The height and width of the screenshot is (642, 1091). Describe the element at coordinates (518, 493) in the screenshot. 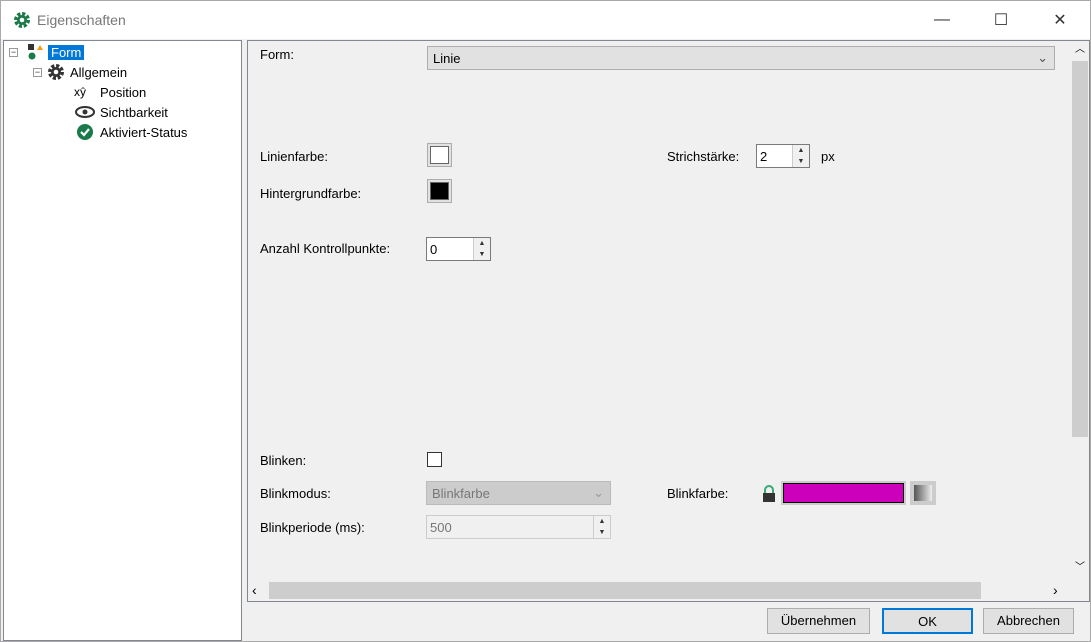

I see `blinkmodus-dropdown: Blinkfarbe ⌄` at that location.